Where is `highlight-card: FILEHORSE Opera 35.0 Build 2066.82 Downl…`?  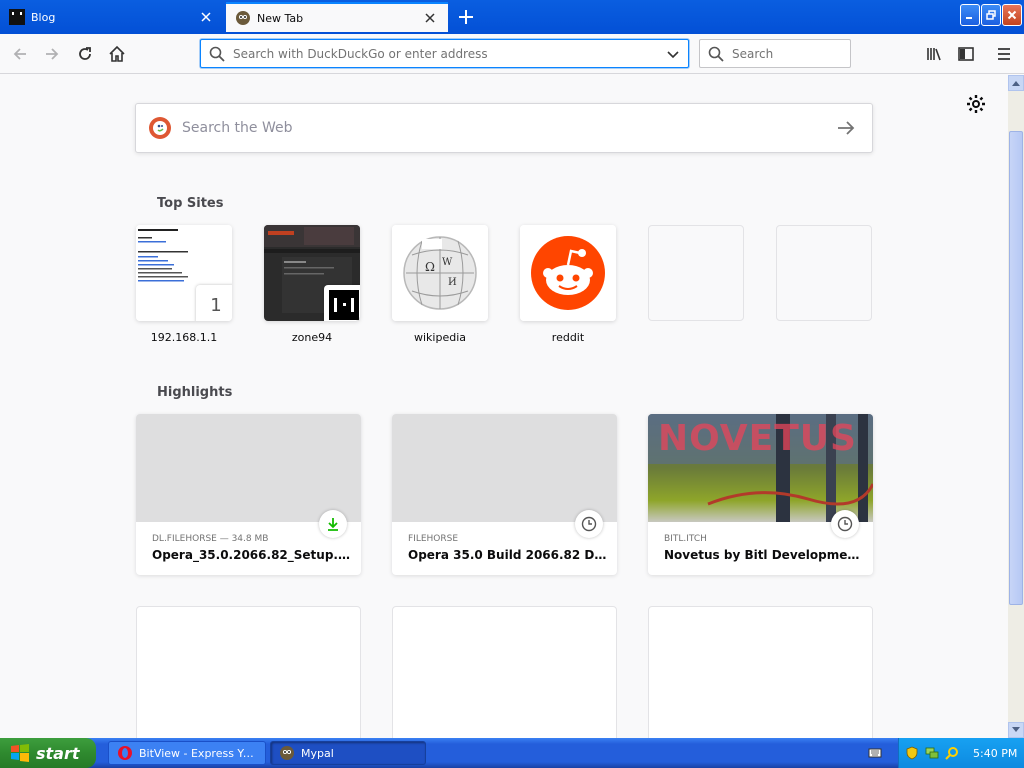 highlight-card: FILEHORSE Opera 35.0 Build 2066.82 Downl… is located at coordinates (504, 494).